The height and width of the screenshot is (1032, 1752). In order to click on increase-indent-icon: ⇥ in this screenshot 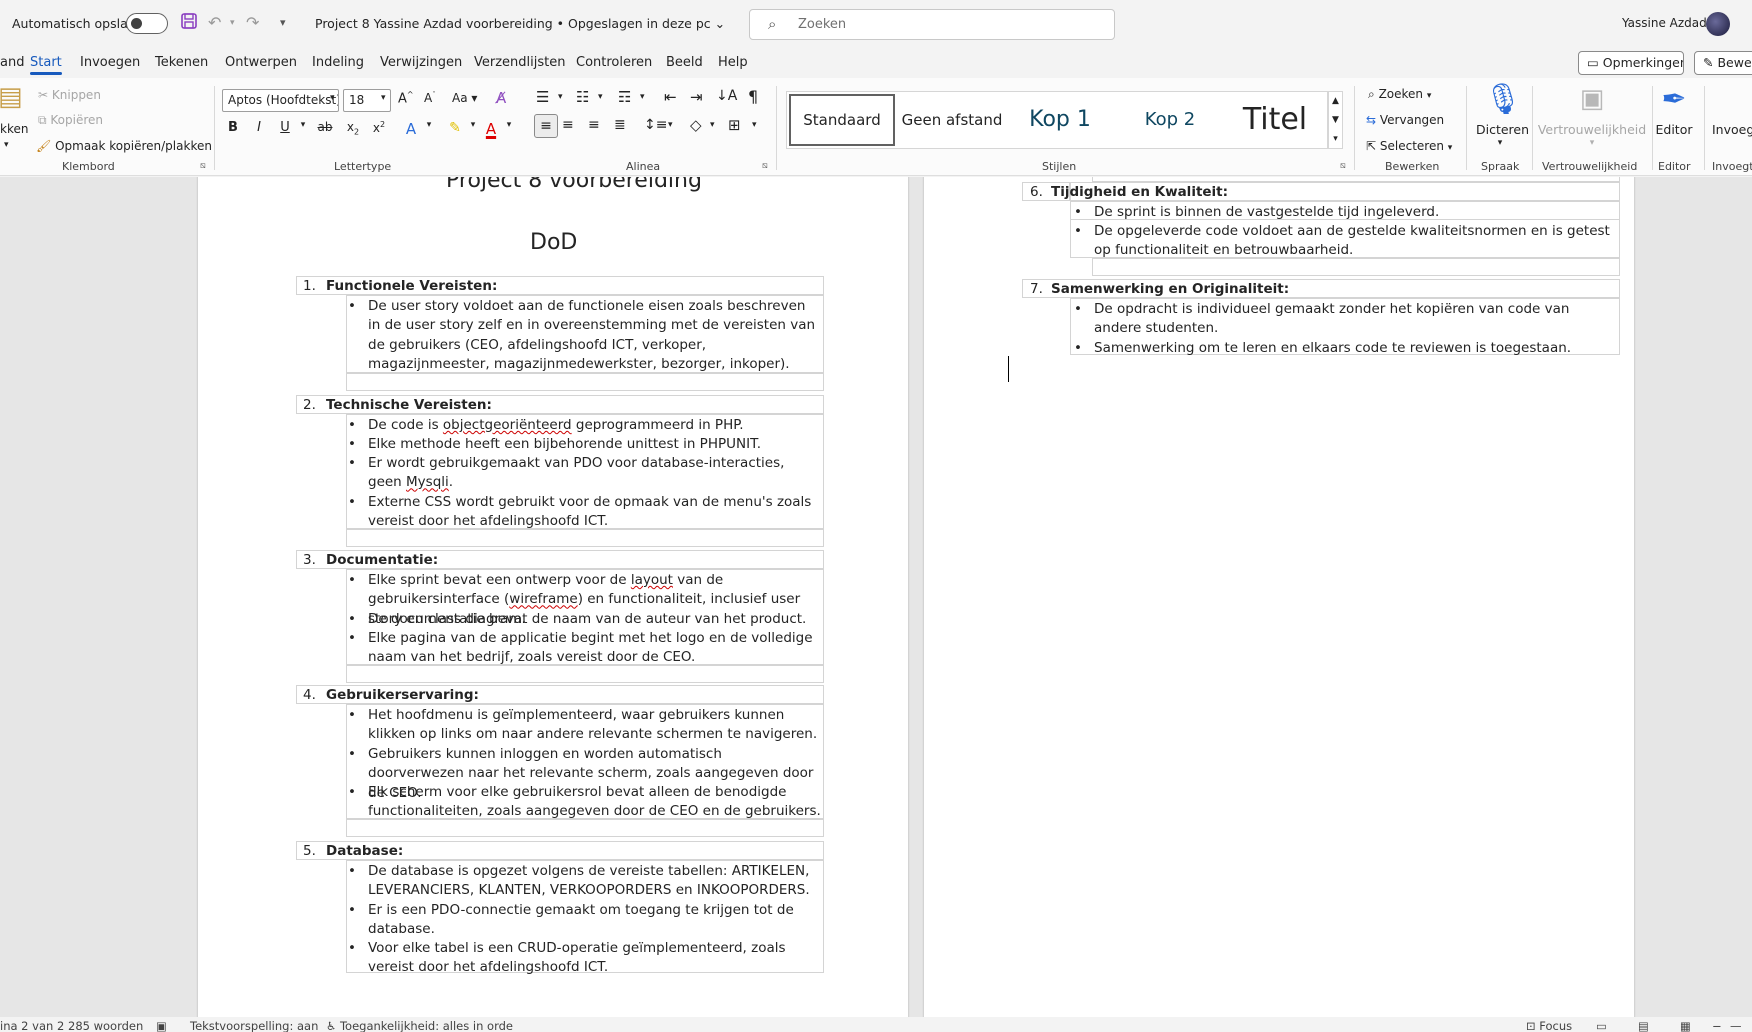, I will do `click(696, 97)`.